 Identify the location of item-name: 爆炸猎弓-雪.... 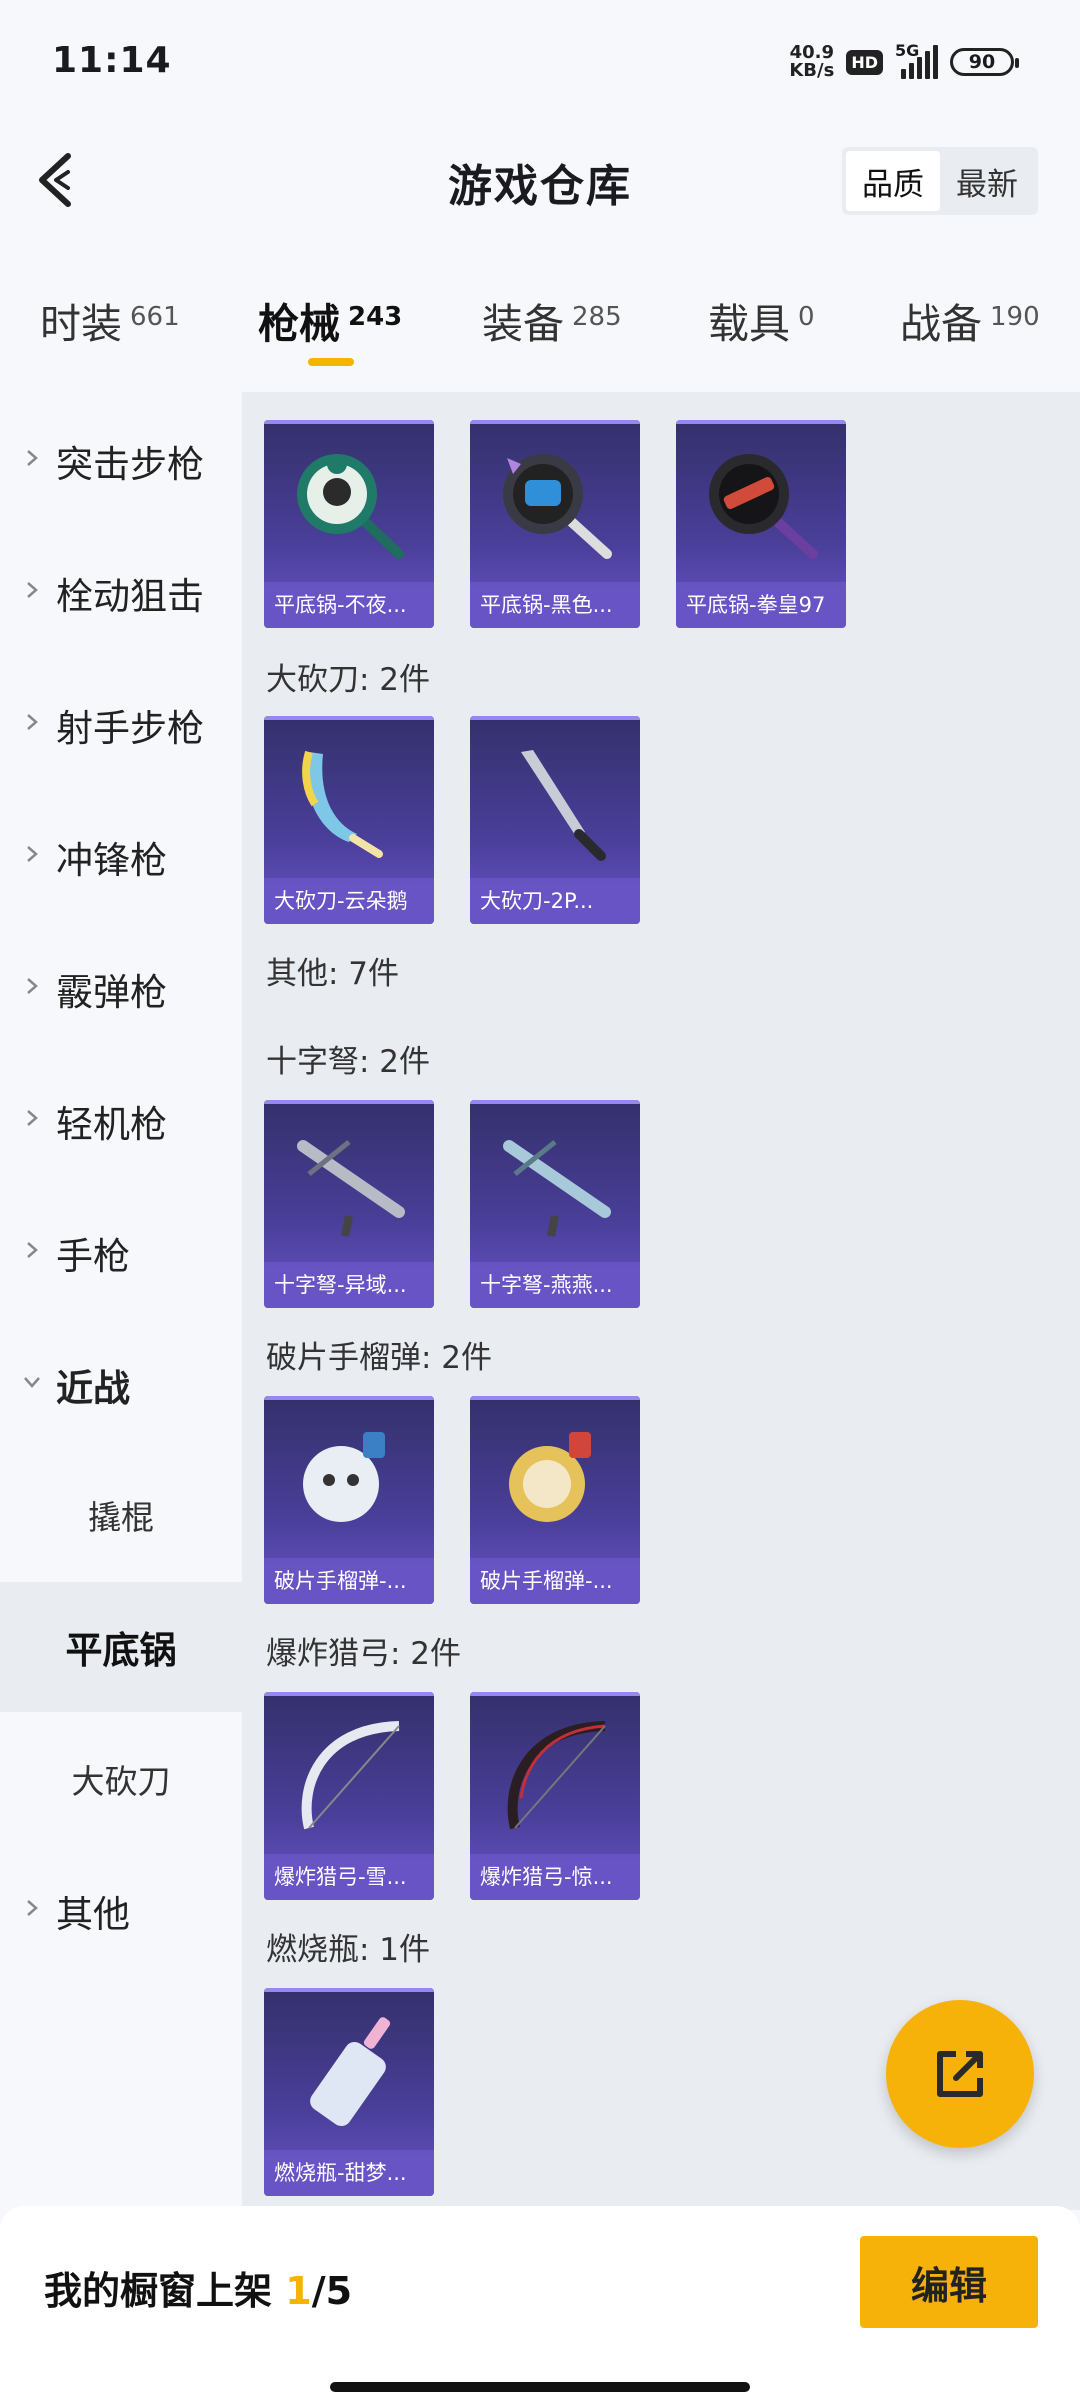
(349, 1877).